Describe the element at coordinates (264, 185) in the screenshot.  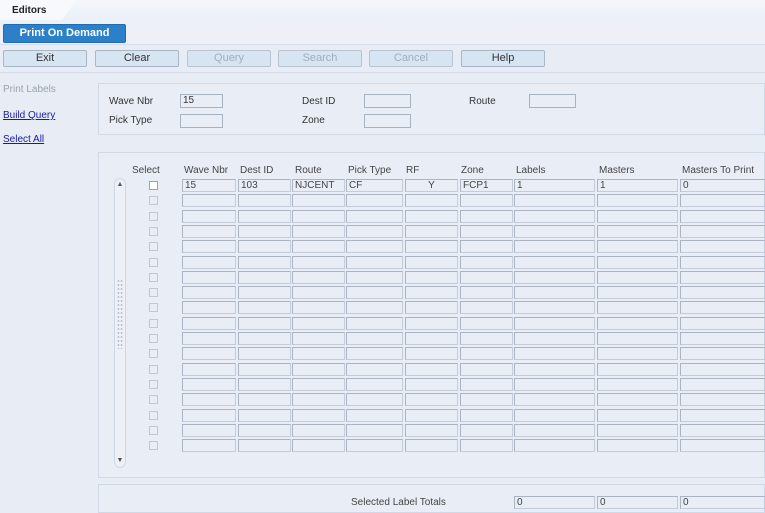
I see `dest-id-cell: 103` at that location.